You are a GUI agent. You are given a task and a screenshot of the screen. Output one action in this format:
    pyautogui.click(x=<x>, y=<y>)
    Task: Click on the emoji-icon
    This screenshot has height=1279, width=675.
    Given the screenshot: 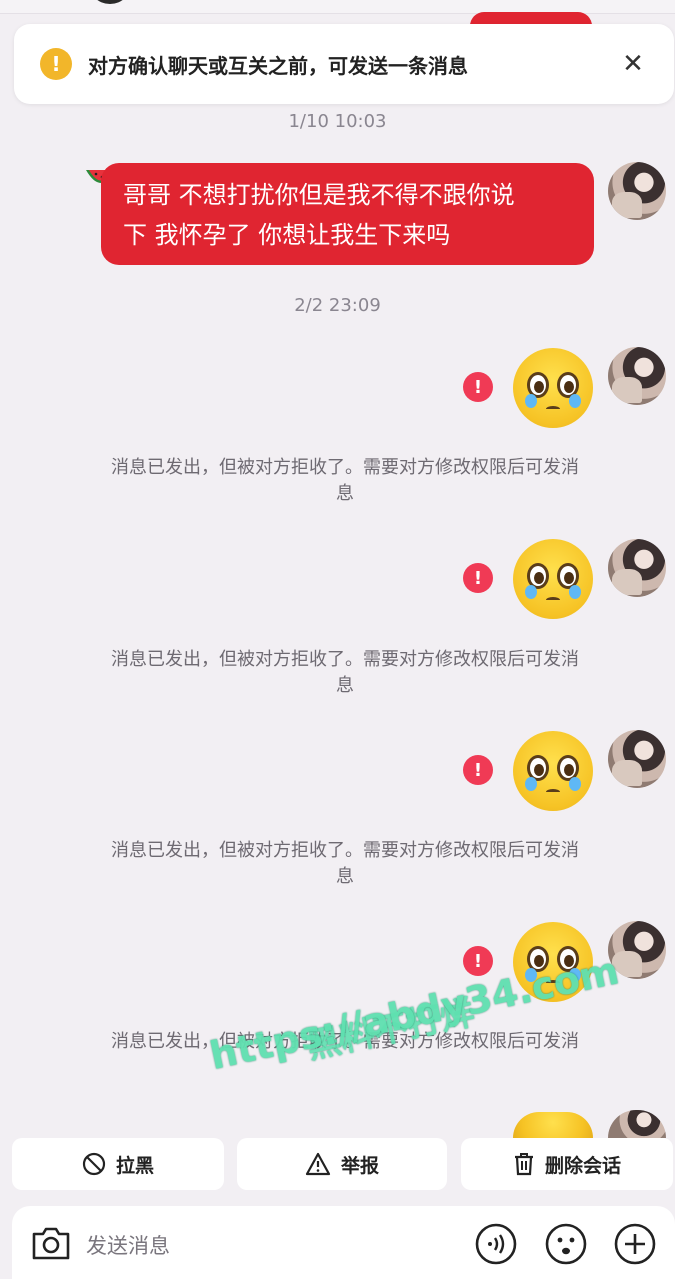 What is the action you would take?
    pyautogui.click(x=566, y=1246)
    